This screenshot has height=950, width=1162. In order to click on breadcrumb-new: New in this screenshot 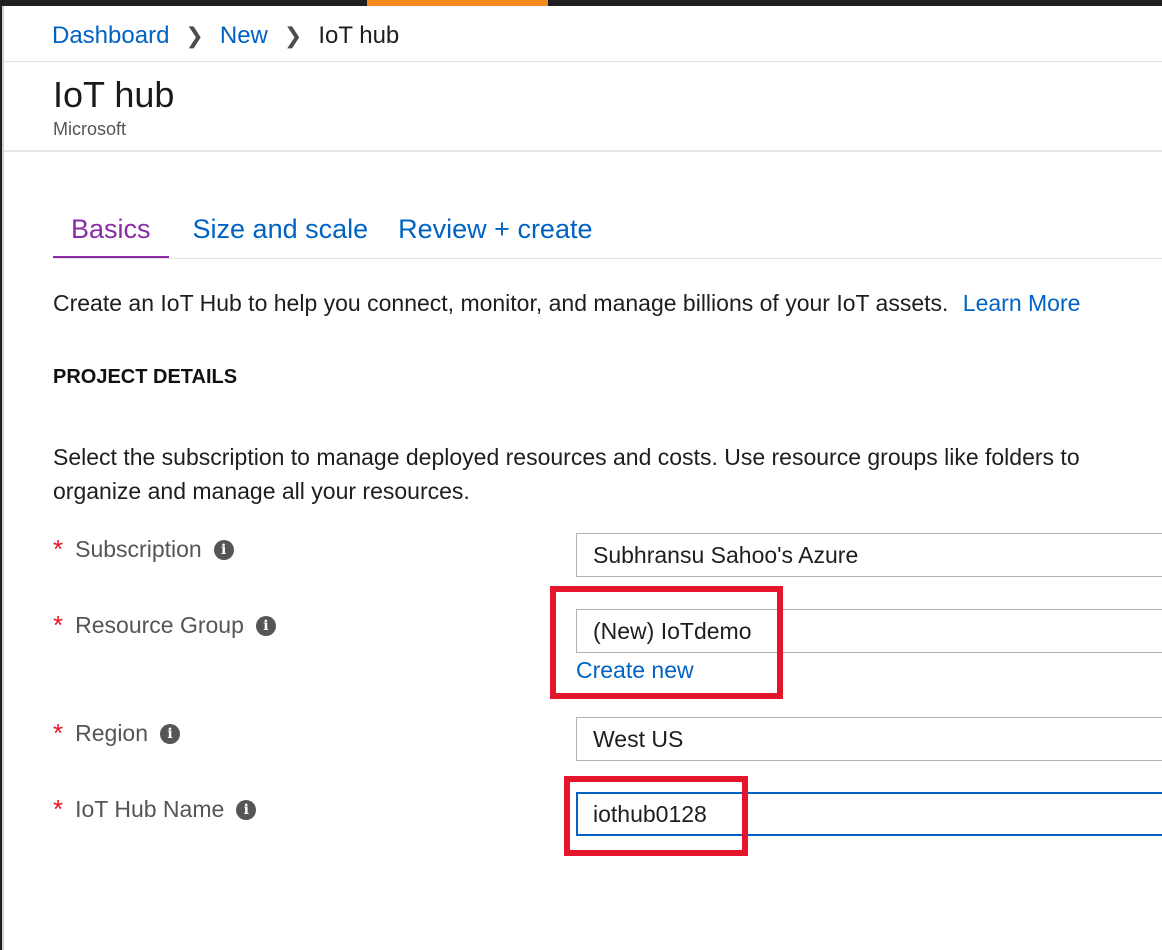, I will do `click(244, 36)`.